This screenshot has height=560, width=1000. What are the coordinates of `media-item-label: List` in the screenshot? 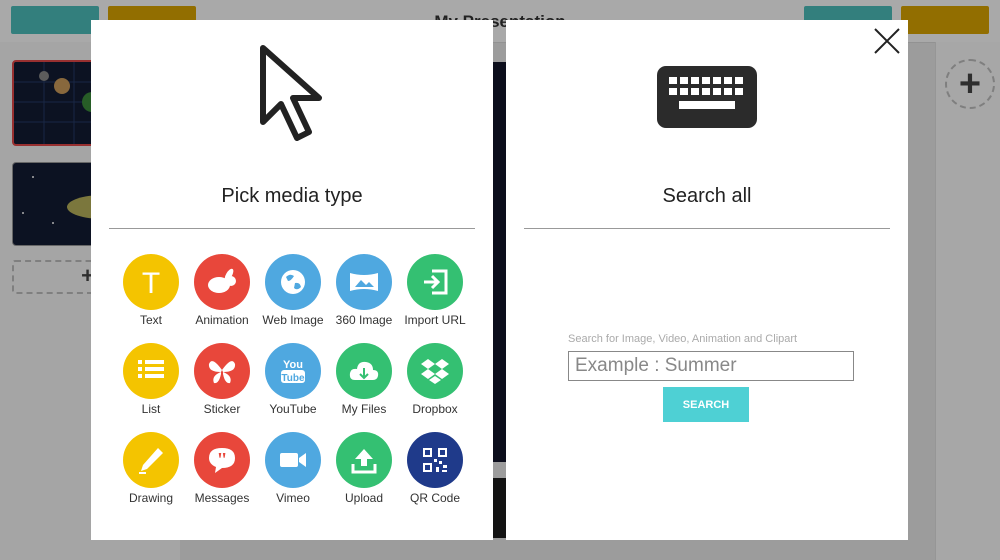 It's located at (151, 409).